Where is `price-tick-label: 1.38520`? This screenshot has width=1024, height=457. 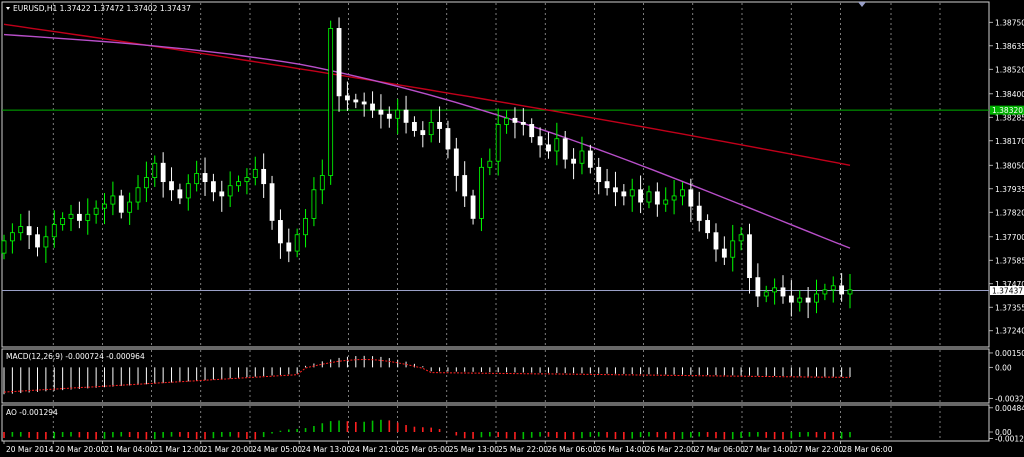
price-tick-label: 1.38520 is located at coordinates (1009, 69).